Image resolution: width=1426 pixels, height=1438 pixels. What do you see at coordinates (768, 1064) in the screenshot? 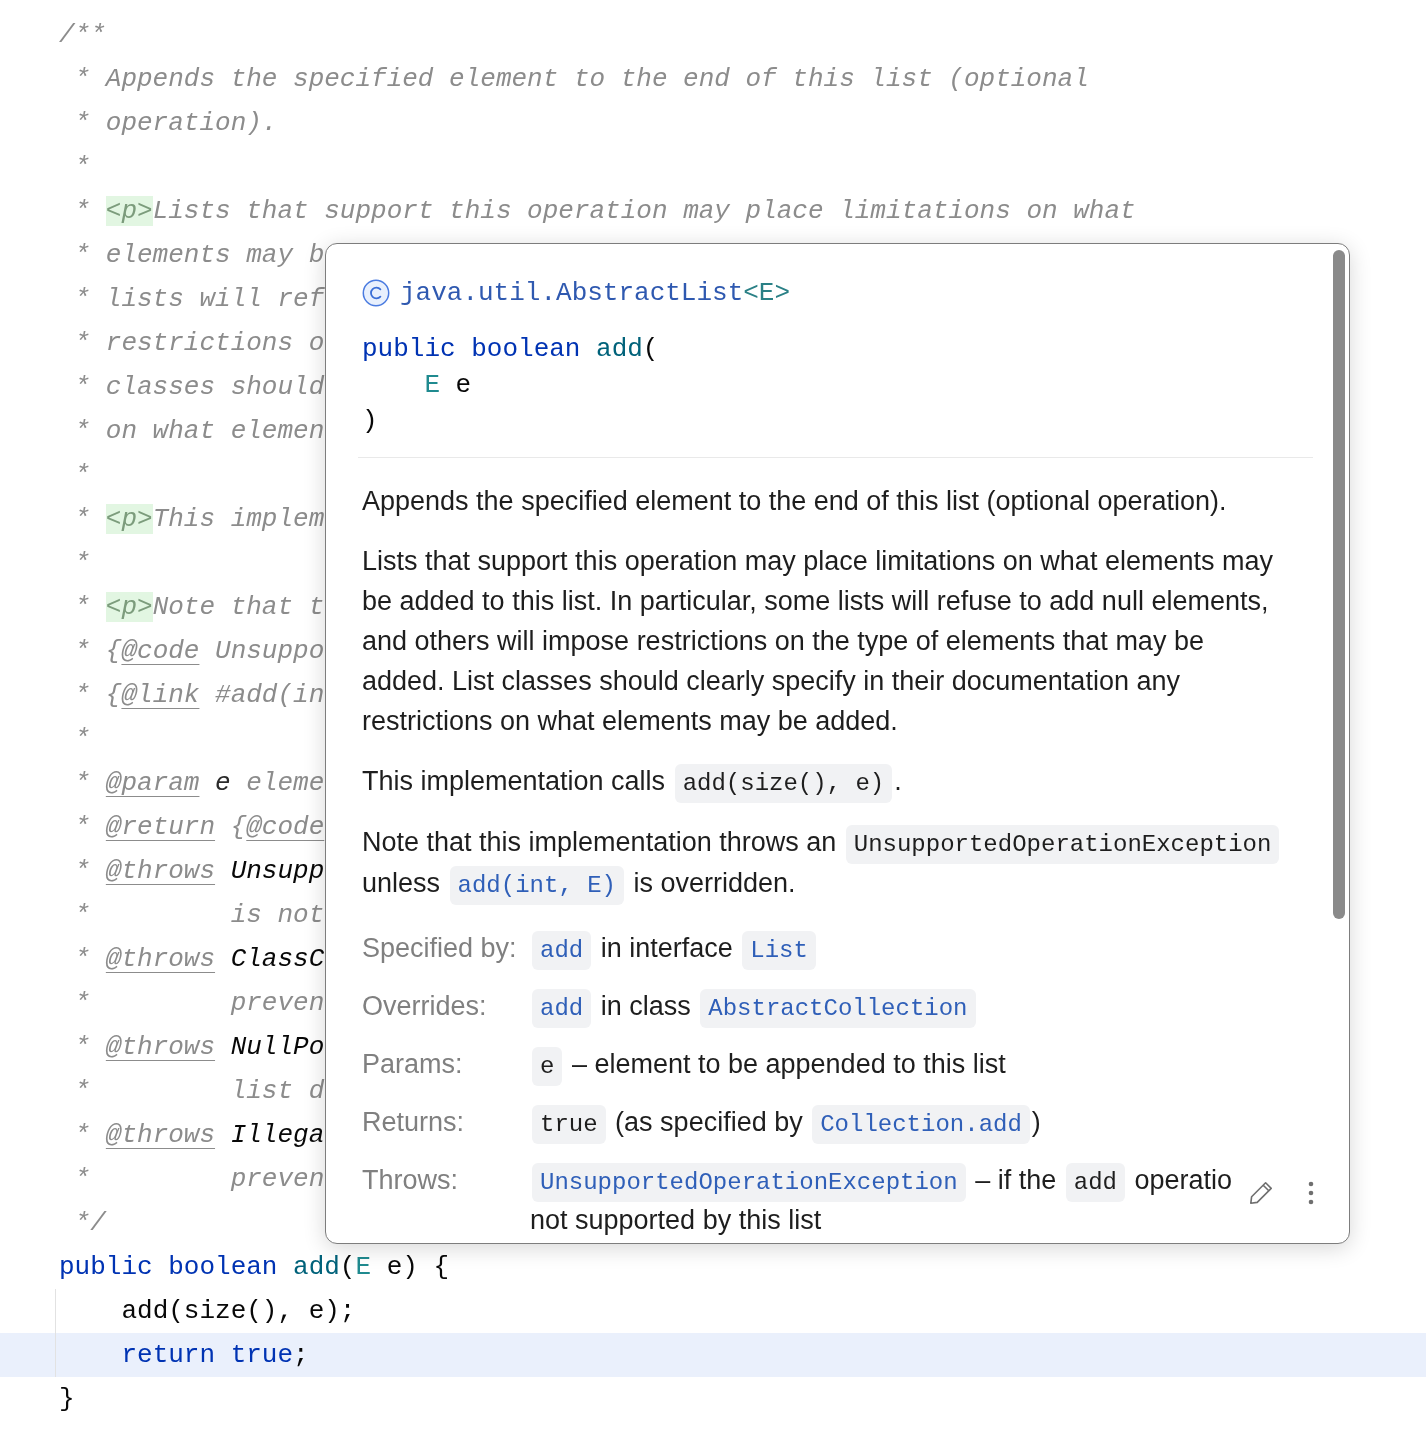
I see `section-value: e – element to be appended to this list` at bounding box center [768, 1064].